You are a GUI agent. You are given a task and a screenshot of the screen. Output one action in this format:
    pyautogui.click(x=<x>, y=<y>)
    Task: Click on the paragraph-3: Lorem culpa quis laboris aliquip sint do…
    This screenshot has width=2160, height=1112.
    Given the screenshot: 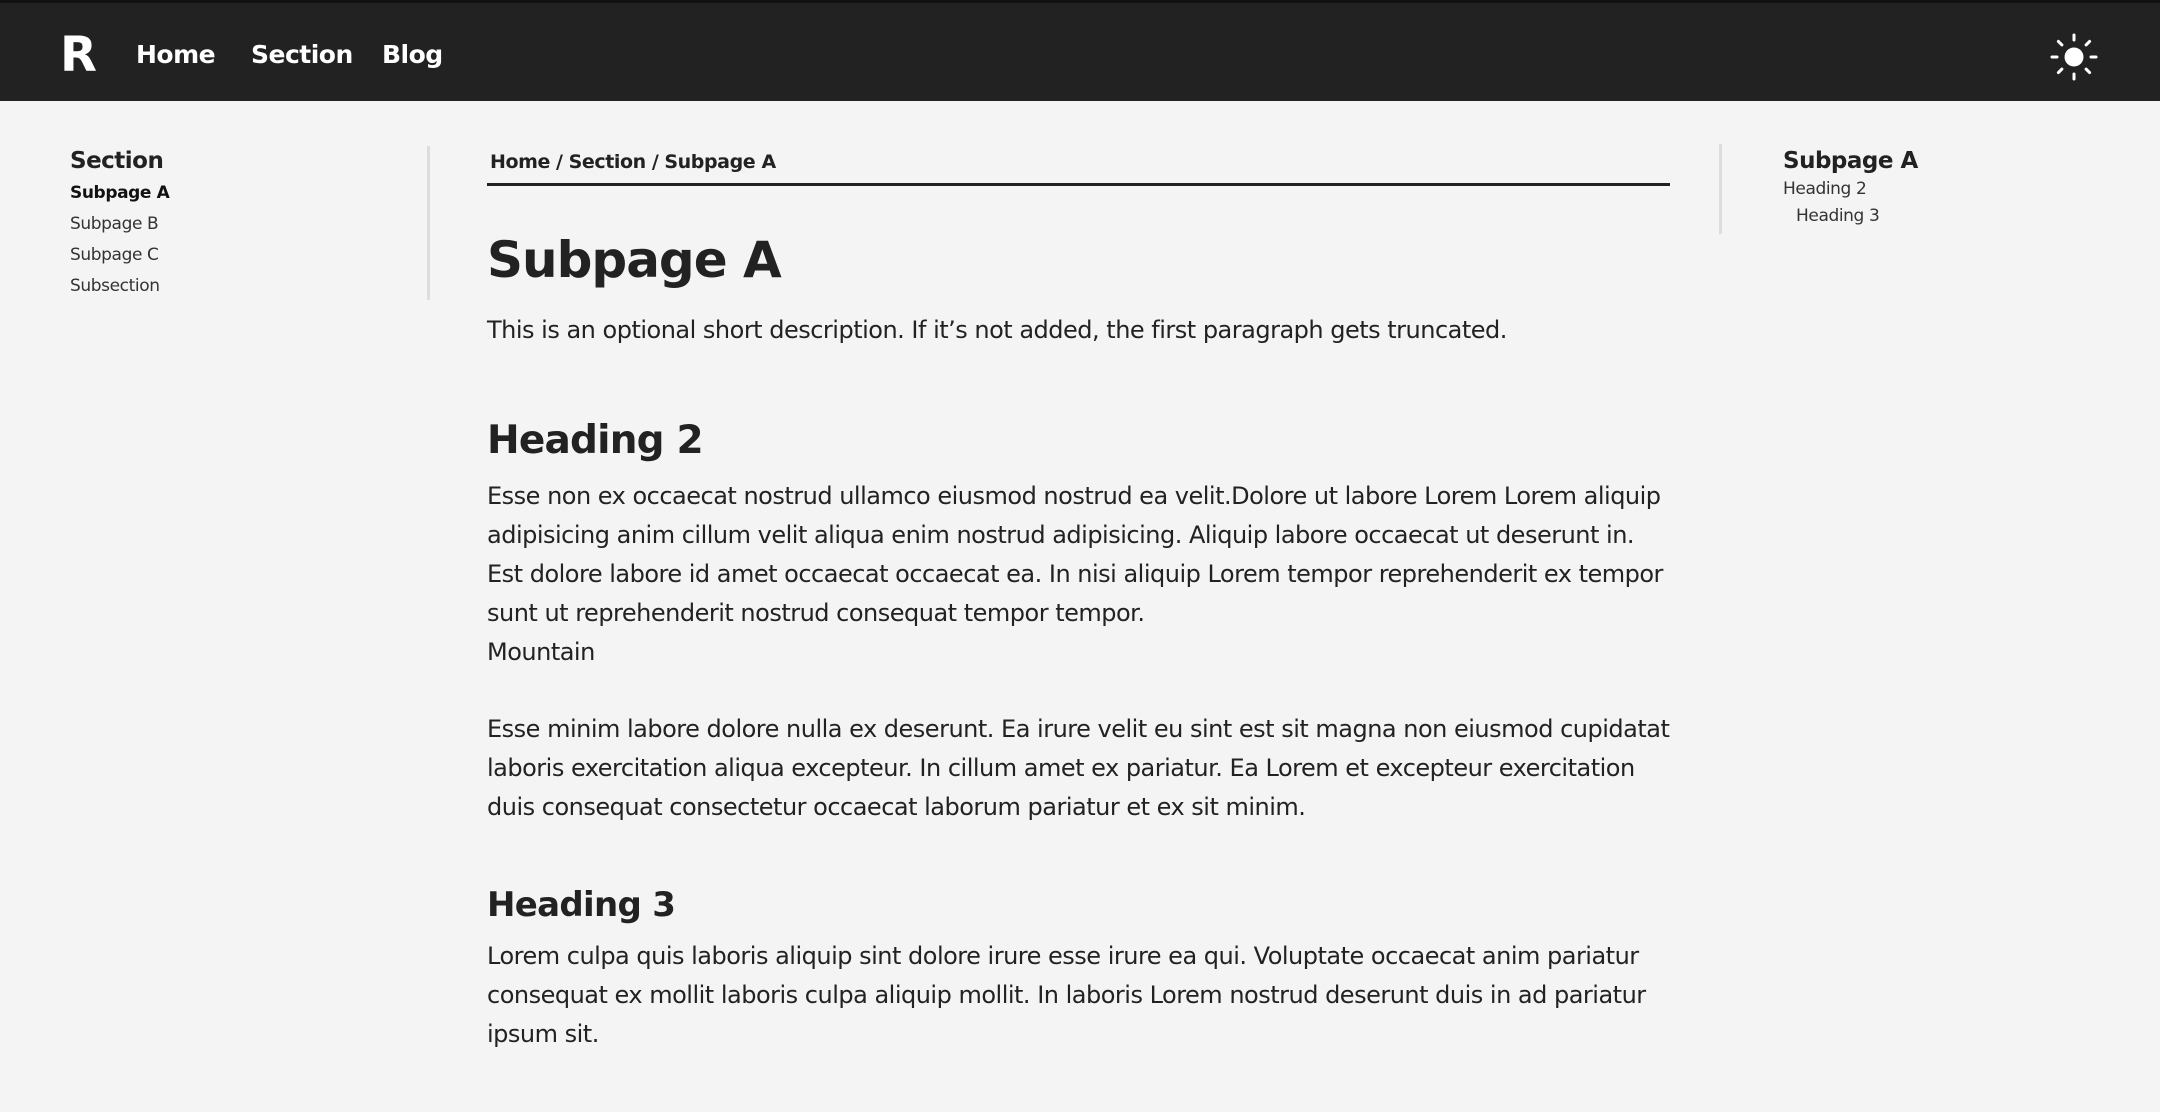 What is the action you would take?
    pyautogui.click(x=1066, y=995)
    